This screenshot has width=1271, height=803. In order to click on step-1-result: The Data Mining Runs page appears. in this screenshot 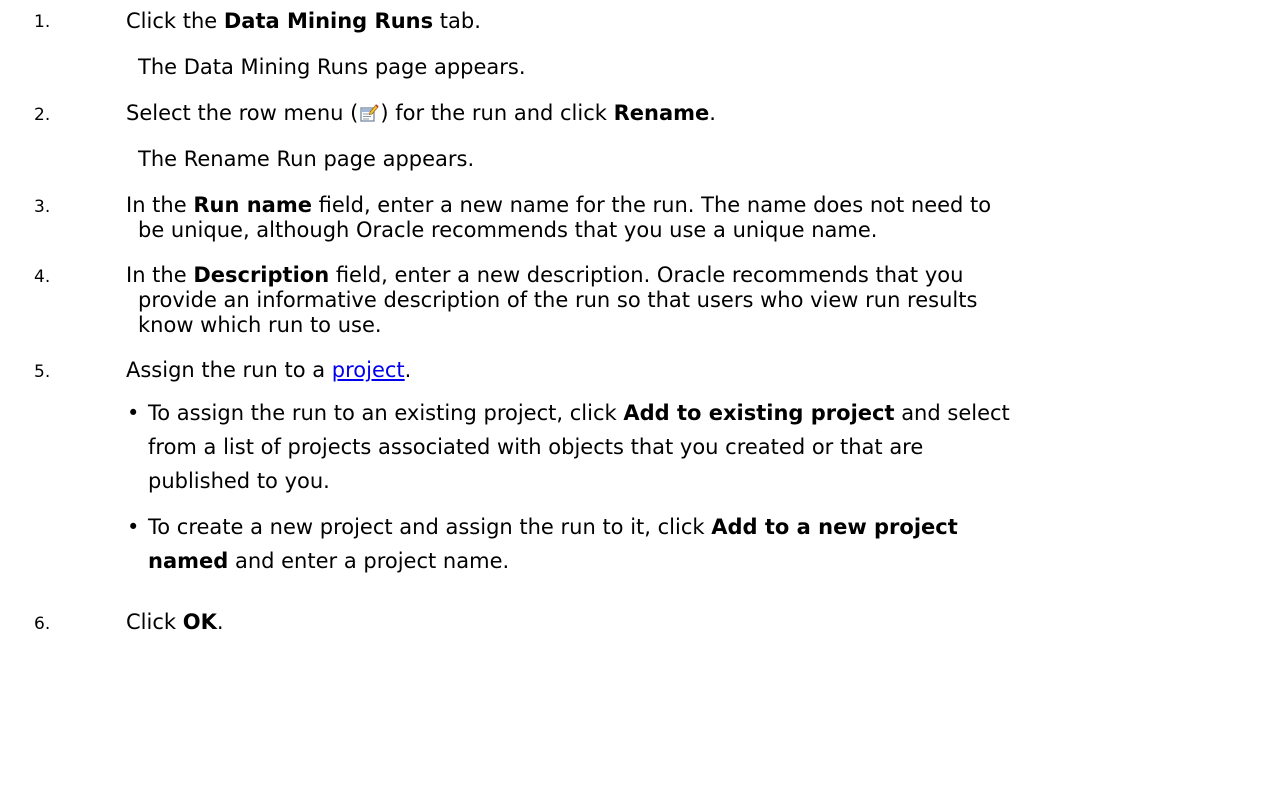, I will do `click(332, 67)`.